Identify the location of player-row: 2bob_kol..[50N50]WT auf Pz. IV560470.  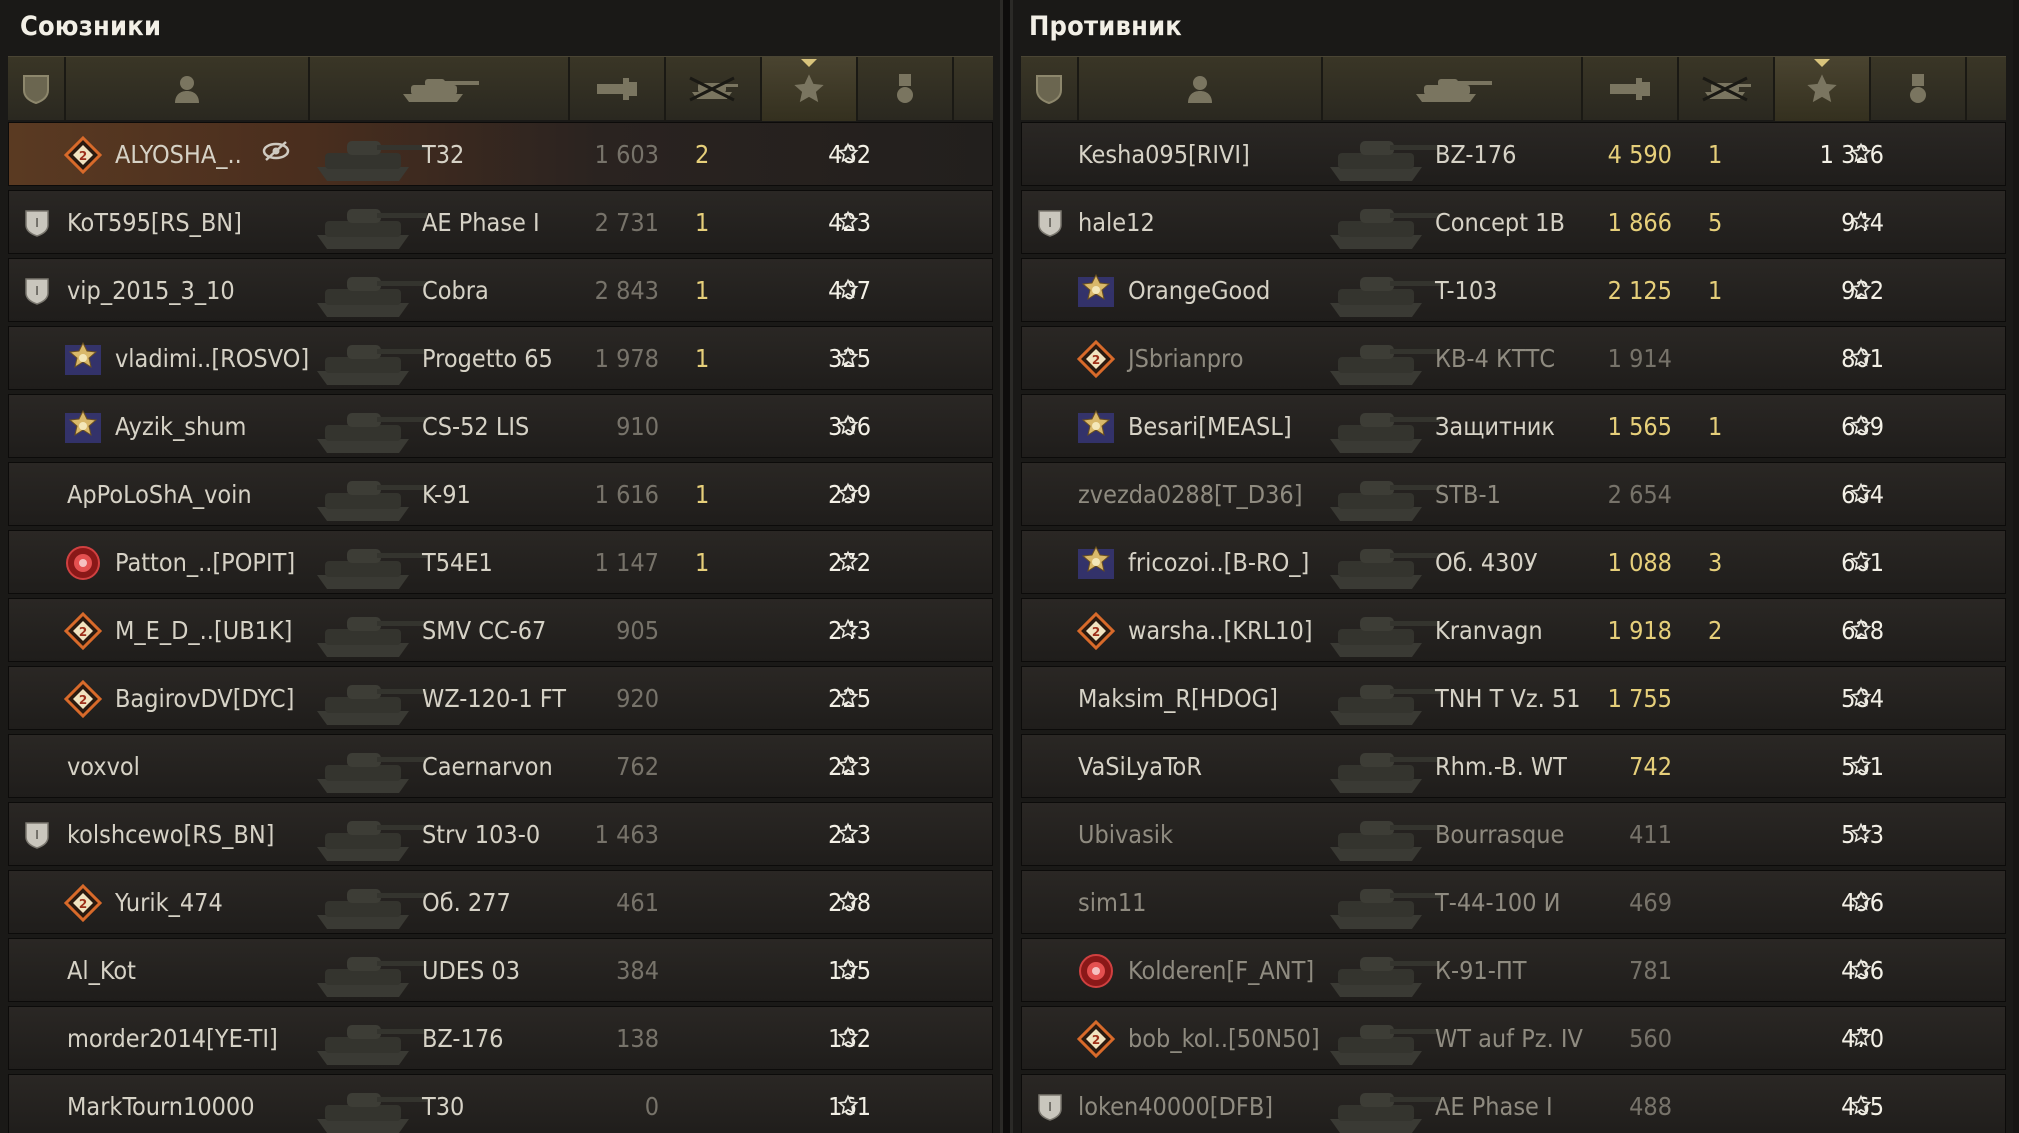
(1513, 1038).